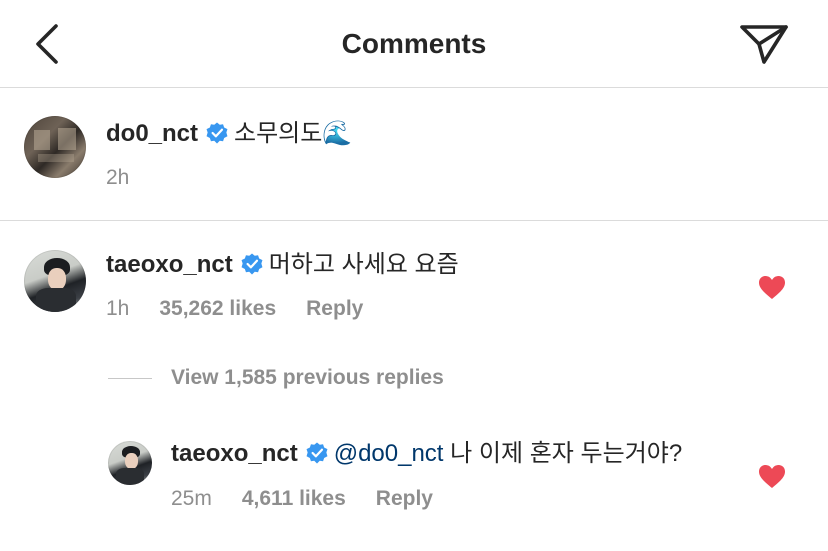 This screenshot has height=551, width=828. Describe the element at coordinates (169, 264) in the screenshot. I see `comment-username: taeoxo_nct` at that location.